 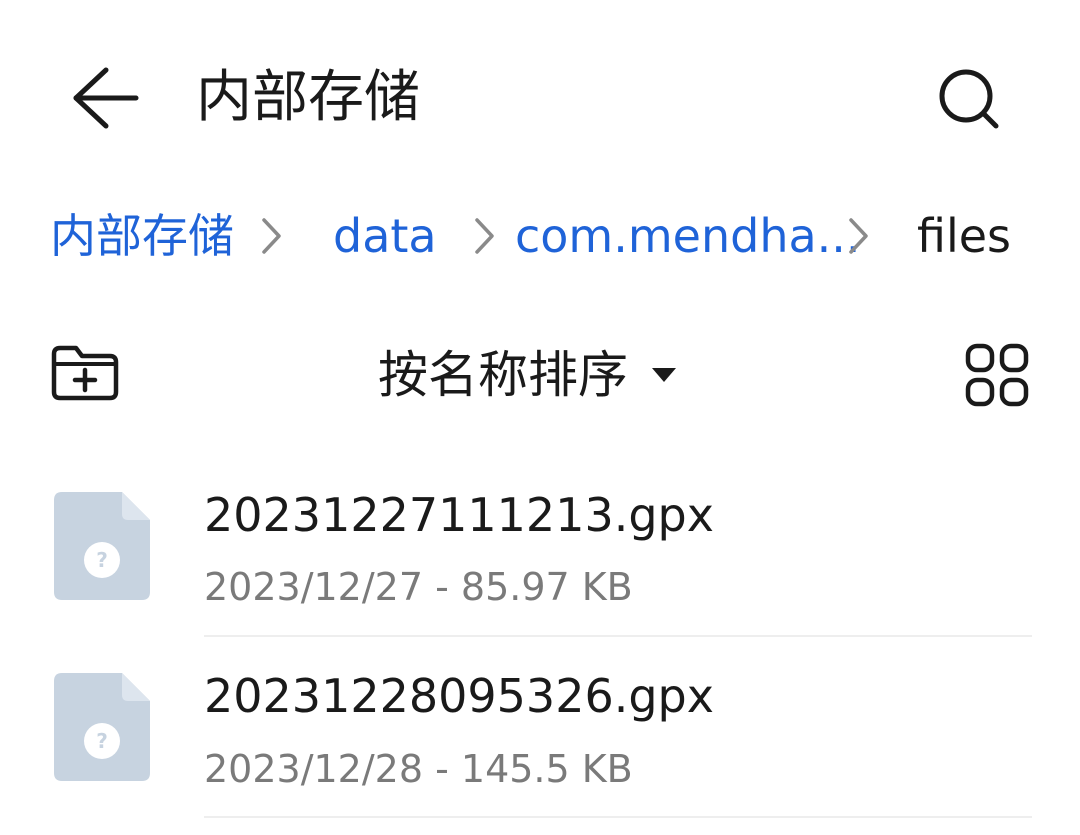 I want to click on search-button, so click(x=970, y=100).